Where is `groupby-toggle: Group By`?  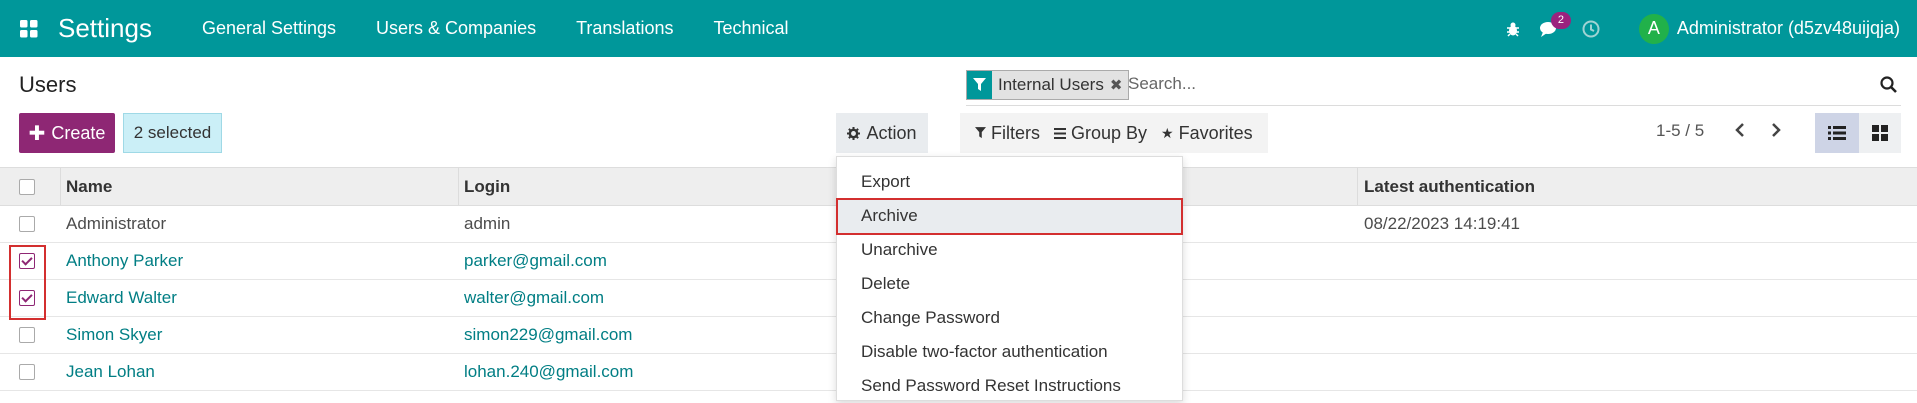 groupby-toggle: Group By is located at coordinates (1100, 133).